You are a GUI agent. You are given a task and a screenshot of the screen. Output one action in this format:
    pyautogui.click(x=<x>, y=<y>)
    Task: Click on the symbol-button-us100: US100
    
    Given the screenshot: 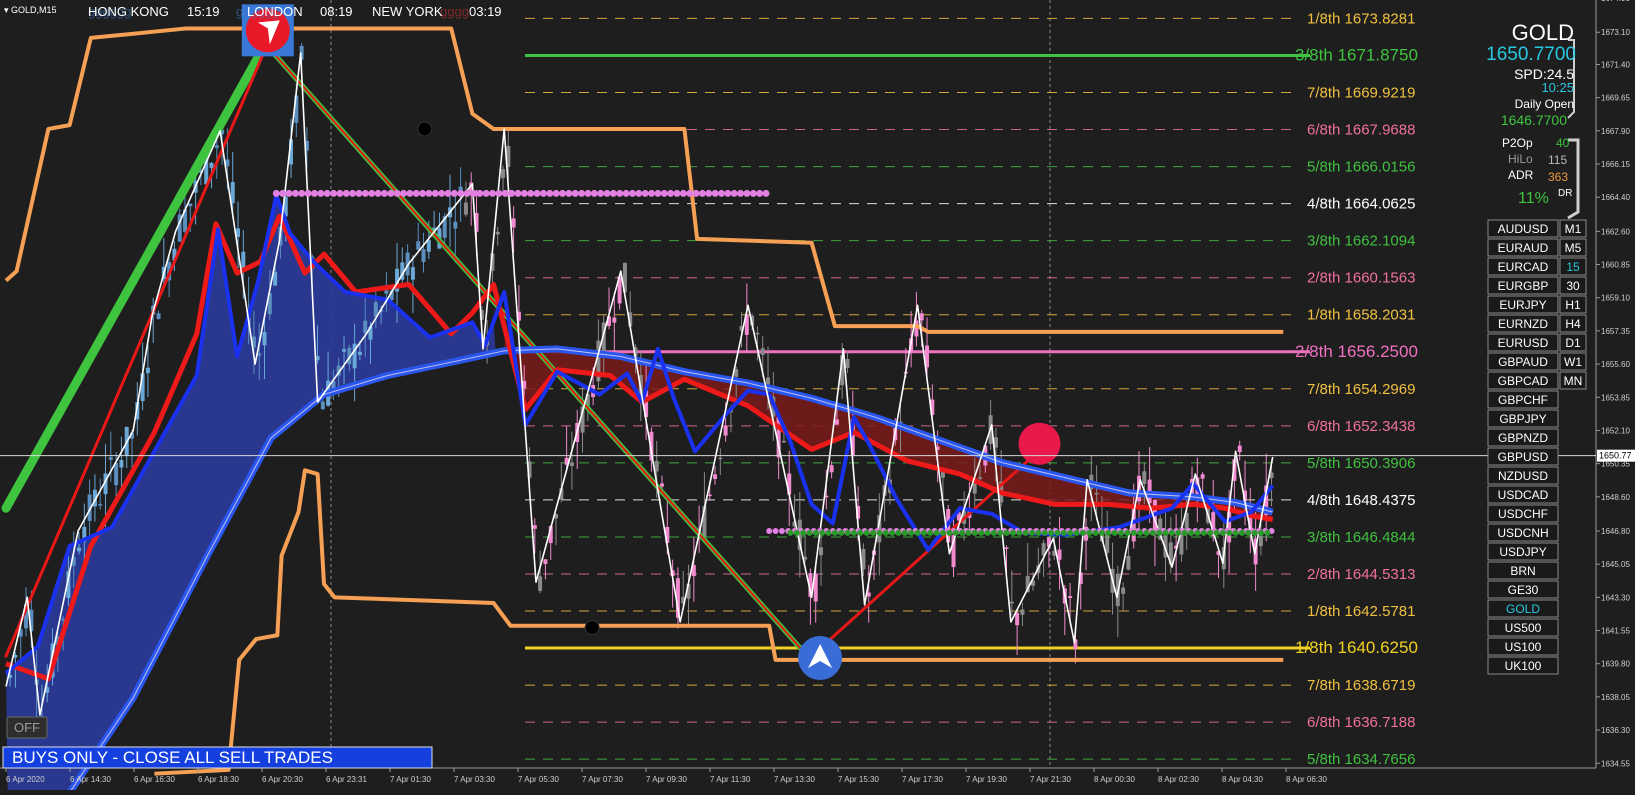 What is the action you would take?
    pyautogui.click(x=1523, y=646)
    